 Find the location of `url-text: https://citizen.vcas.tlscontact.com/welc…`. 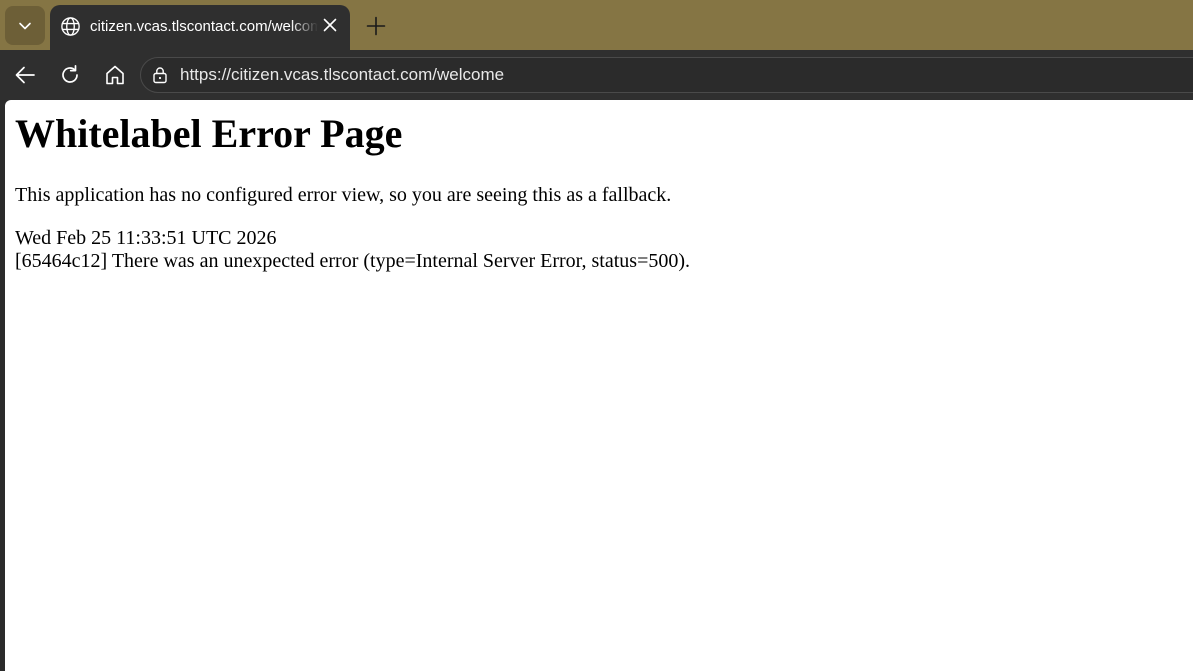

url-text: https://citizen.vcas.tlscontact.com/welc… is located at coordinates (342, 75).